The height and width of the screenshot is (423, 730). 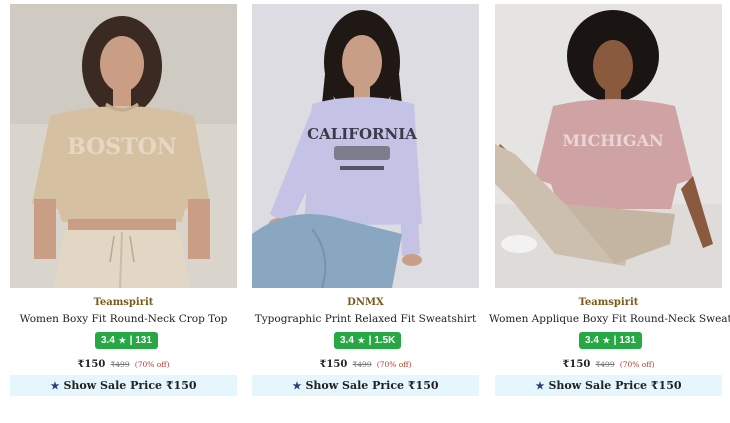 What do you see at coordinates (362, 134) in the screenshot?
I see `svg-text: CALIFORNIA` at bounding box center [362, 134].